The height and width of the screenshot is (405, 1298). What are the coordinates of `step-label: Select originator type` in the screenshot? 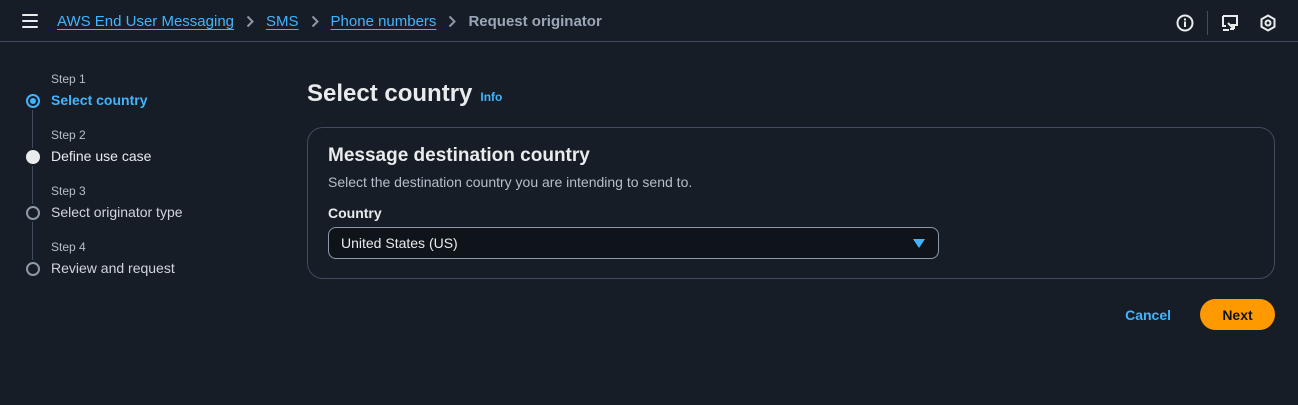 It's located at (117, 212).